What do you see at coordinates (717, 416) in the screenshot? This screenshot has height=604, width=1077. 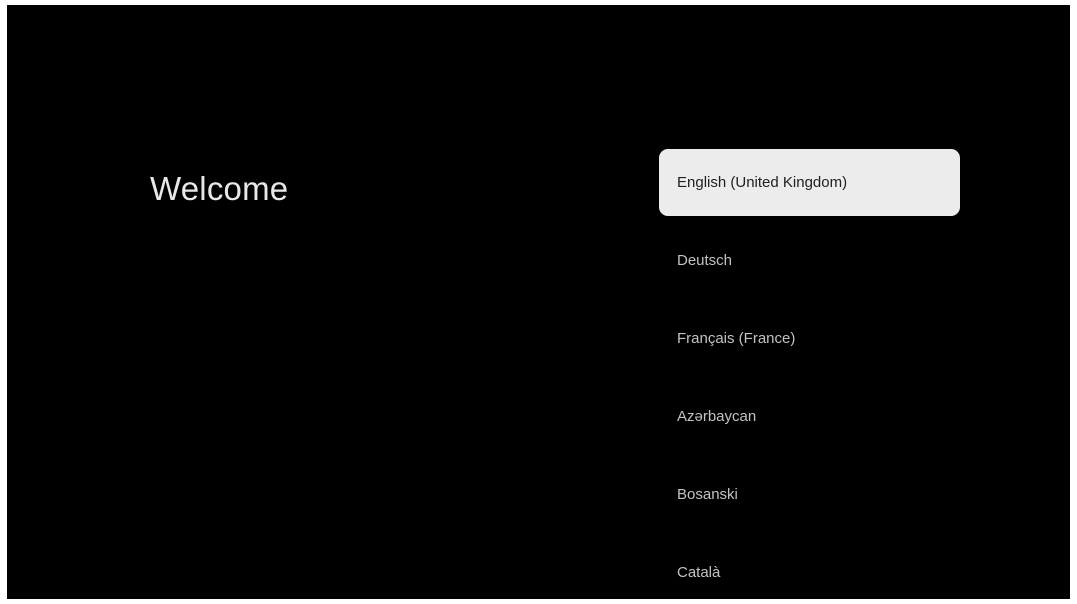 I see `language-option-label: Azərbaycan` at bounding box center [717, 416].